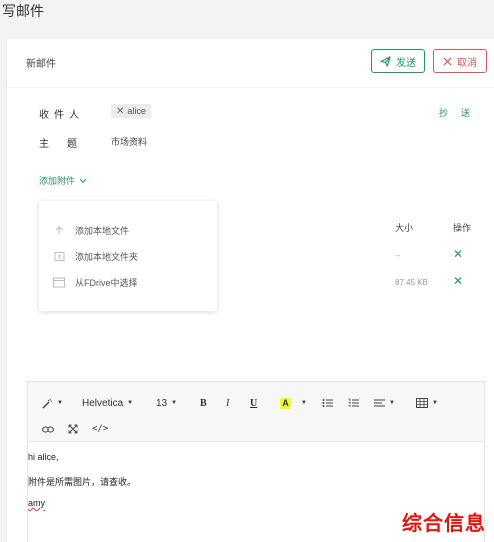  Describe the element at coordinates (43, 457) in the screenshot. I see `message-line: hi alice,` at that location.